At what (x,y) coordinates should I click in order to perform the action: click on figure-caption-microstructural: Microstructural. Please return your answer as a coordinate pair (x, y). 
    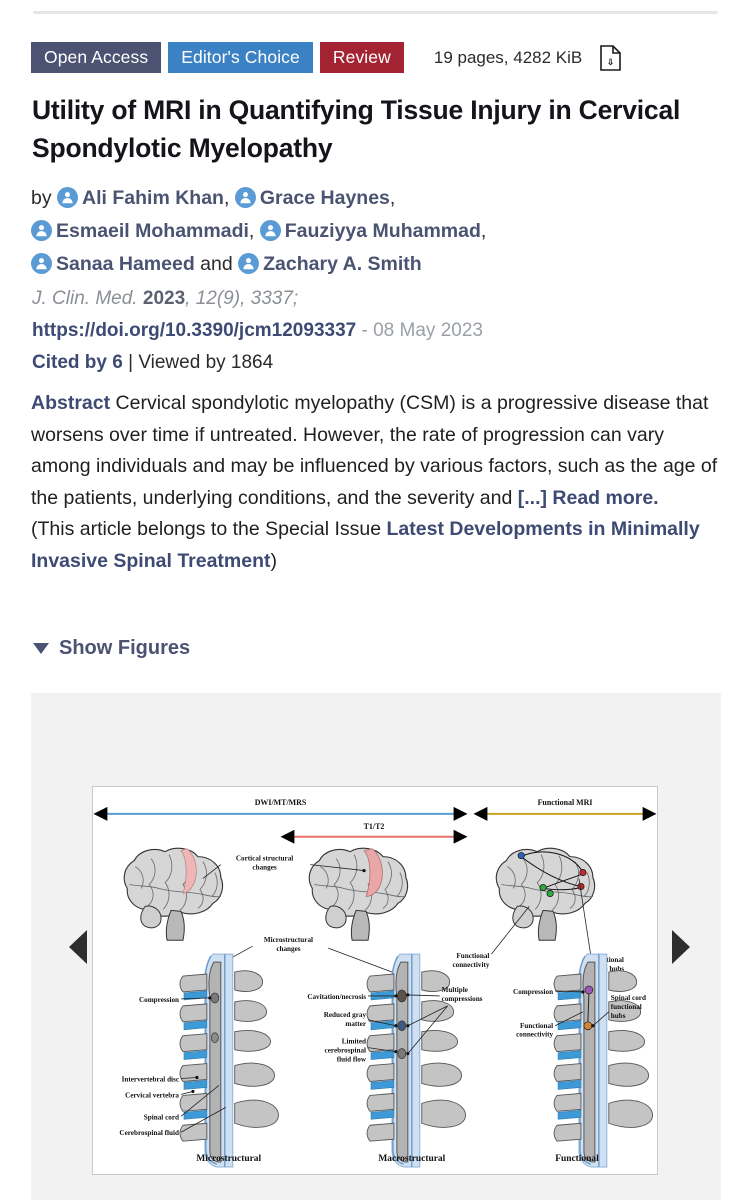
    Looking at the image, I should click on (228, 1159).